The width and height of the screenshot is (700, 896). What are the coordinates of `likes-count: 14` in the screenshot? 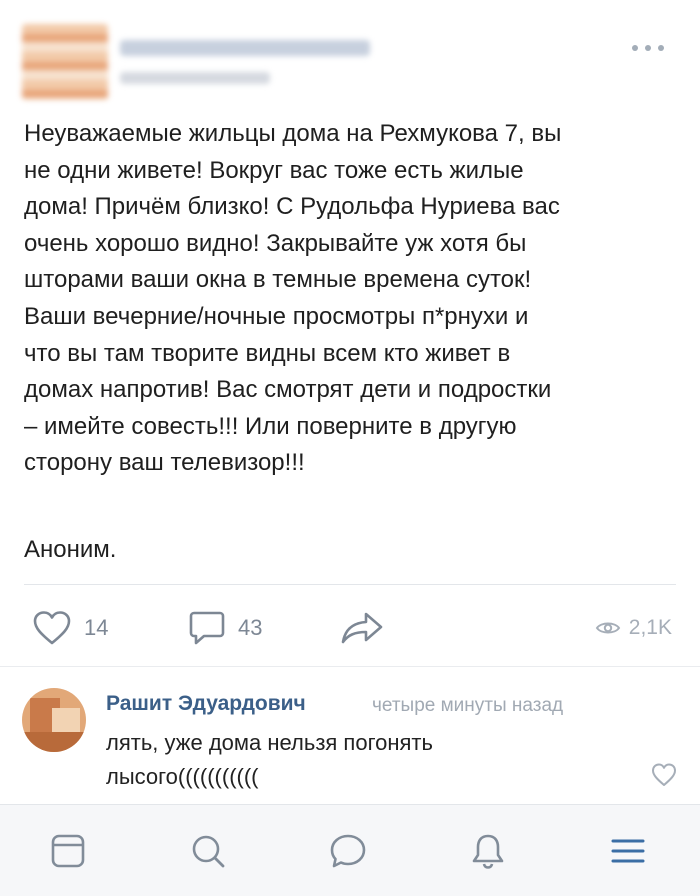 It's located at (96, 627).